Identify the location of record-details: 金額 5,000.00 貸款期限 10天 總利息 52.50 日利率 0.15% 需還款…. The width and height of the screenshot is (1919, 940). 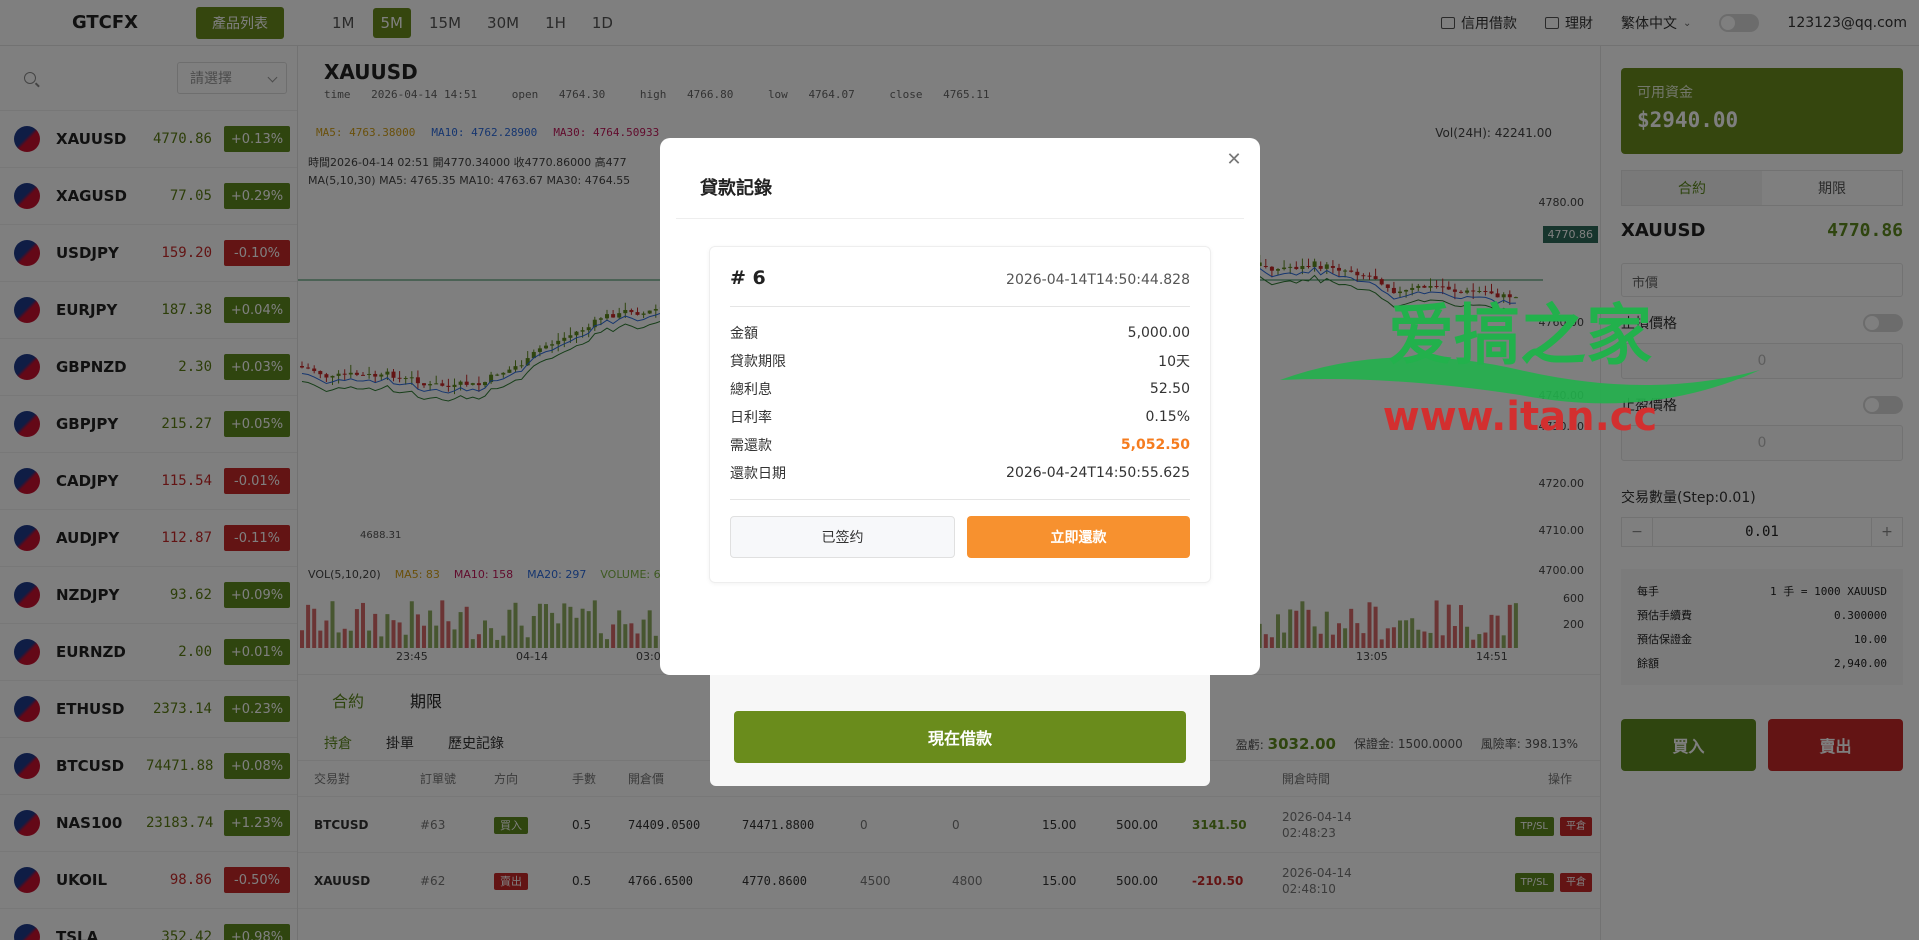
(960, 403).